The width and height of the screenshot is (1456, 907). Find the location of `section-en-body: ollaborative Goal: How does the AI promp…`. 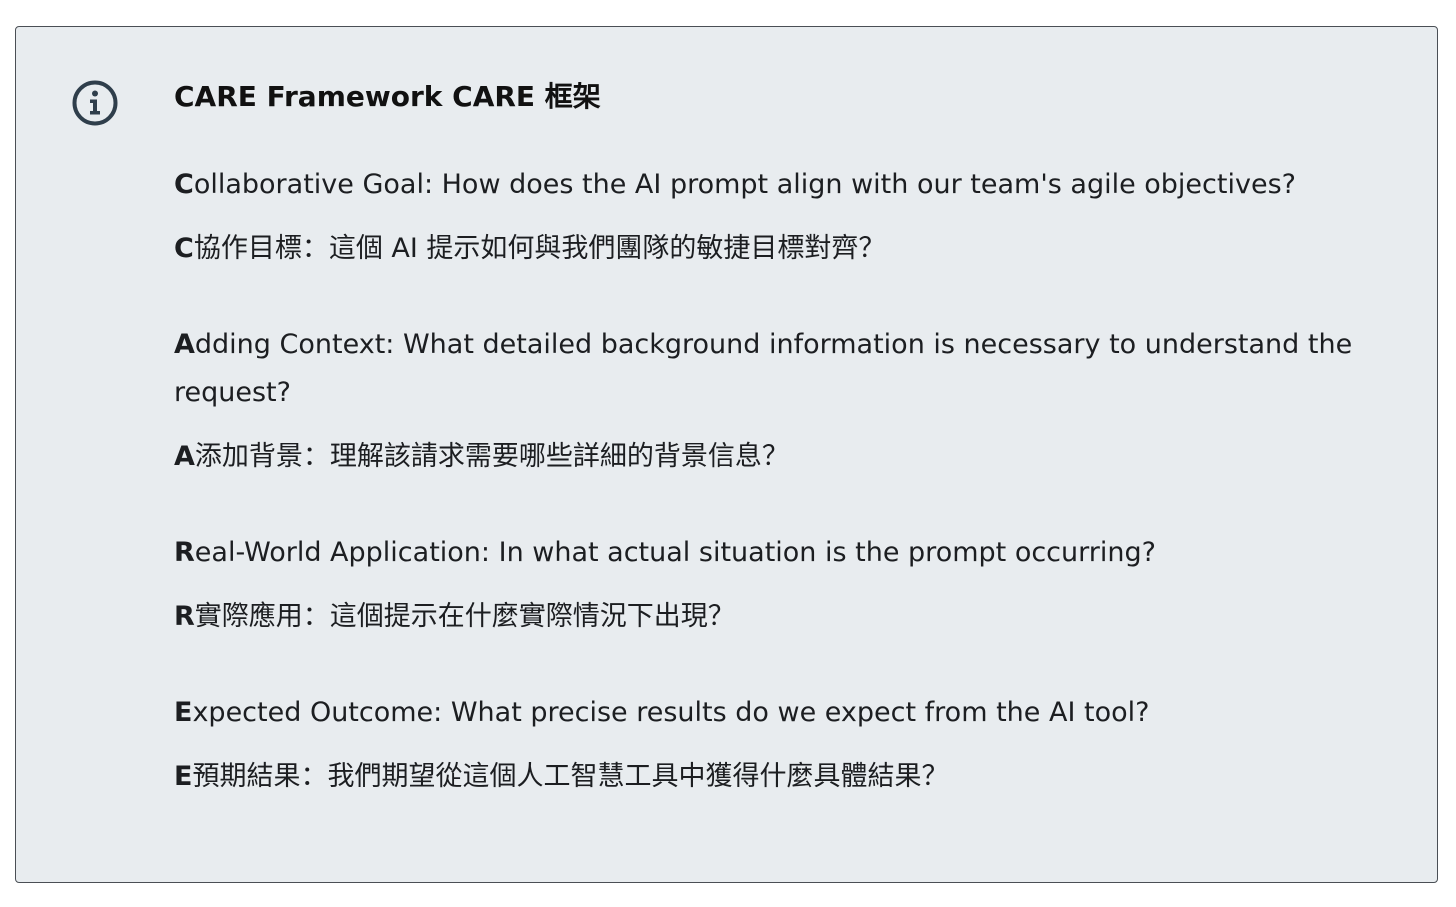

section-en-body: ollaborative Goal: How does the AI promp… is located at coordinates (744, 184).